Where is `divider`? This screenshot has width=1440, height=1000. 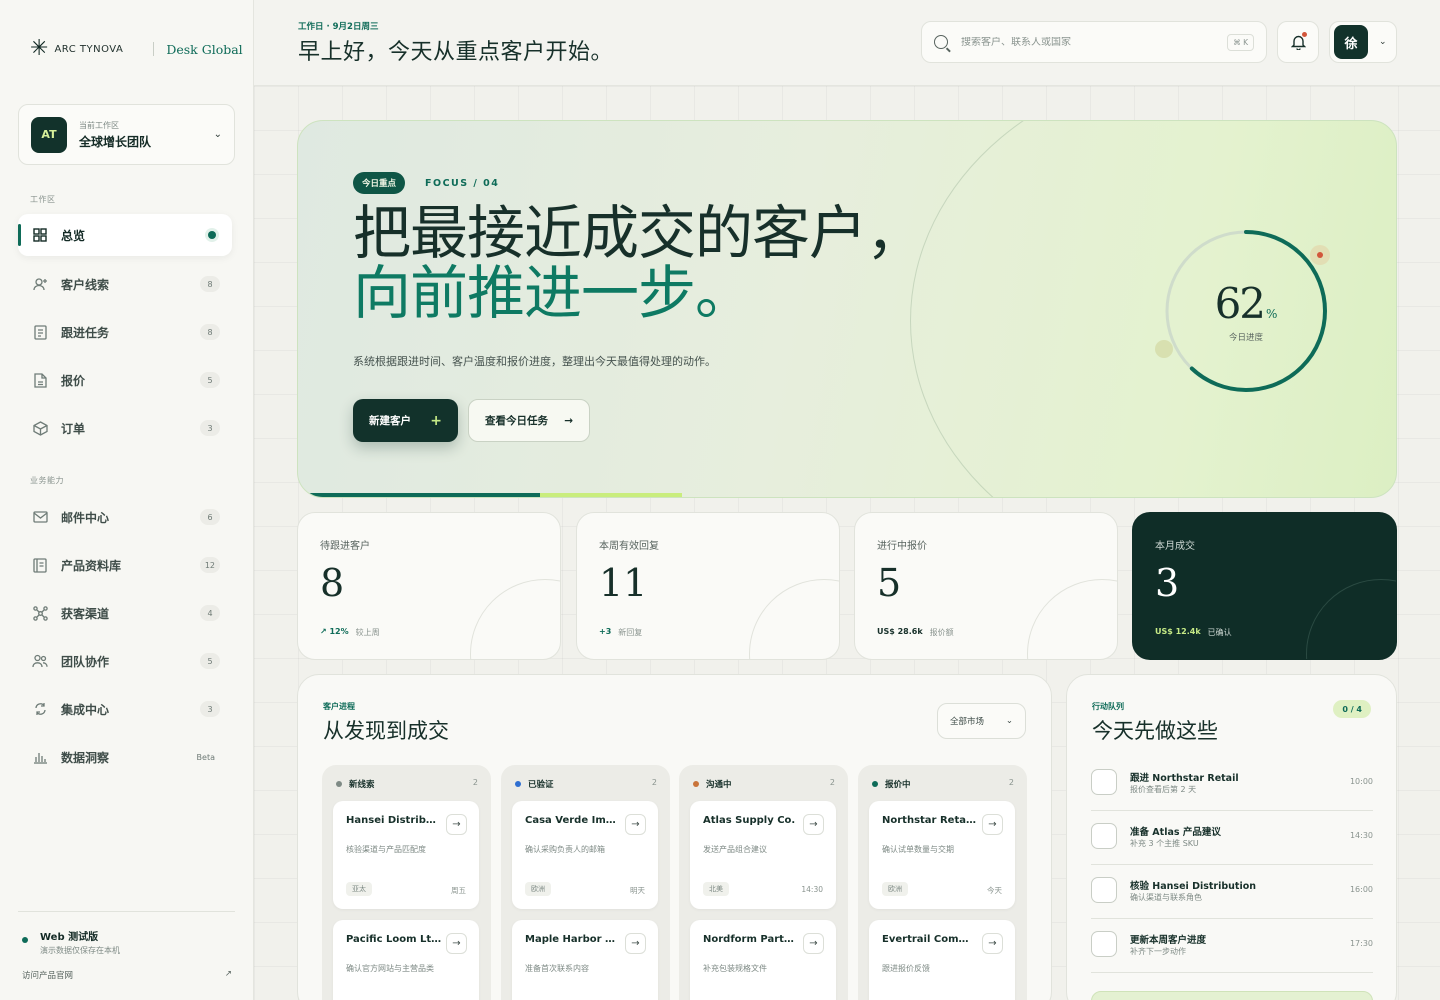 divider is located at coordinates (126, 911).